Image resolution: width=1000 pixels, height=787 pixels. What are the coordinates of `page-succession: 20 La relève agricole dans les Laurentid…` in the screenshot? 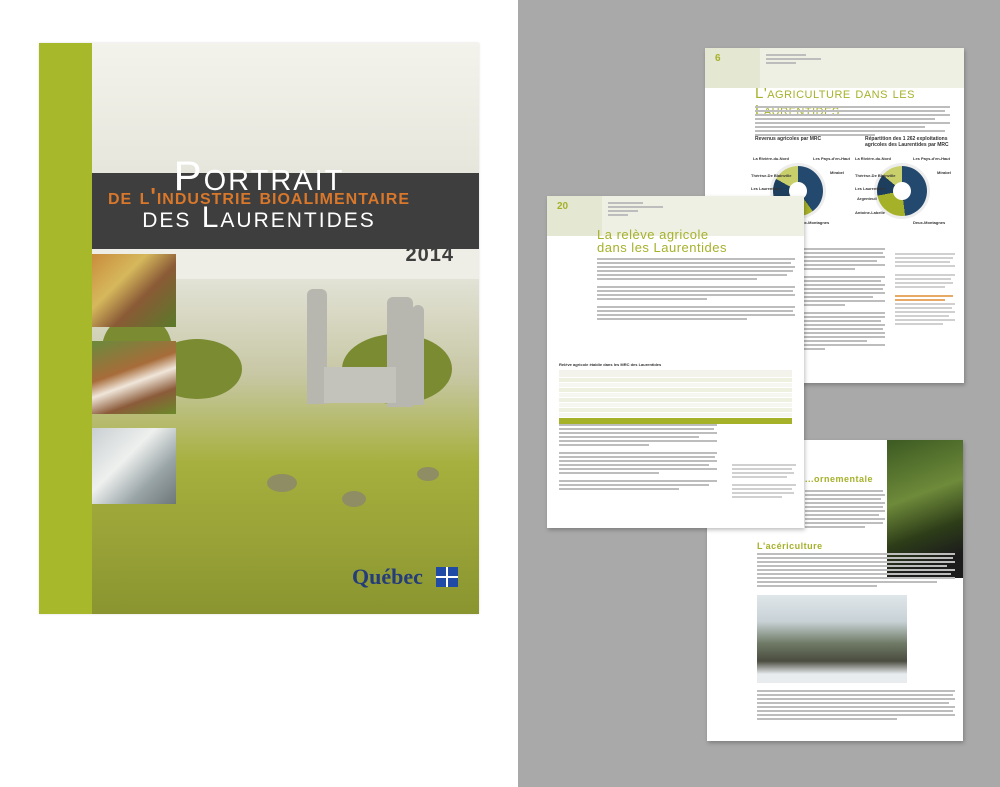 It's located at (675, 362).